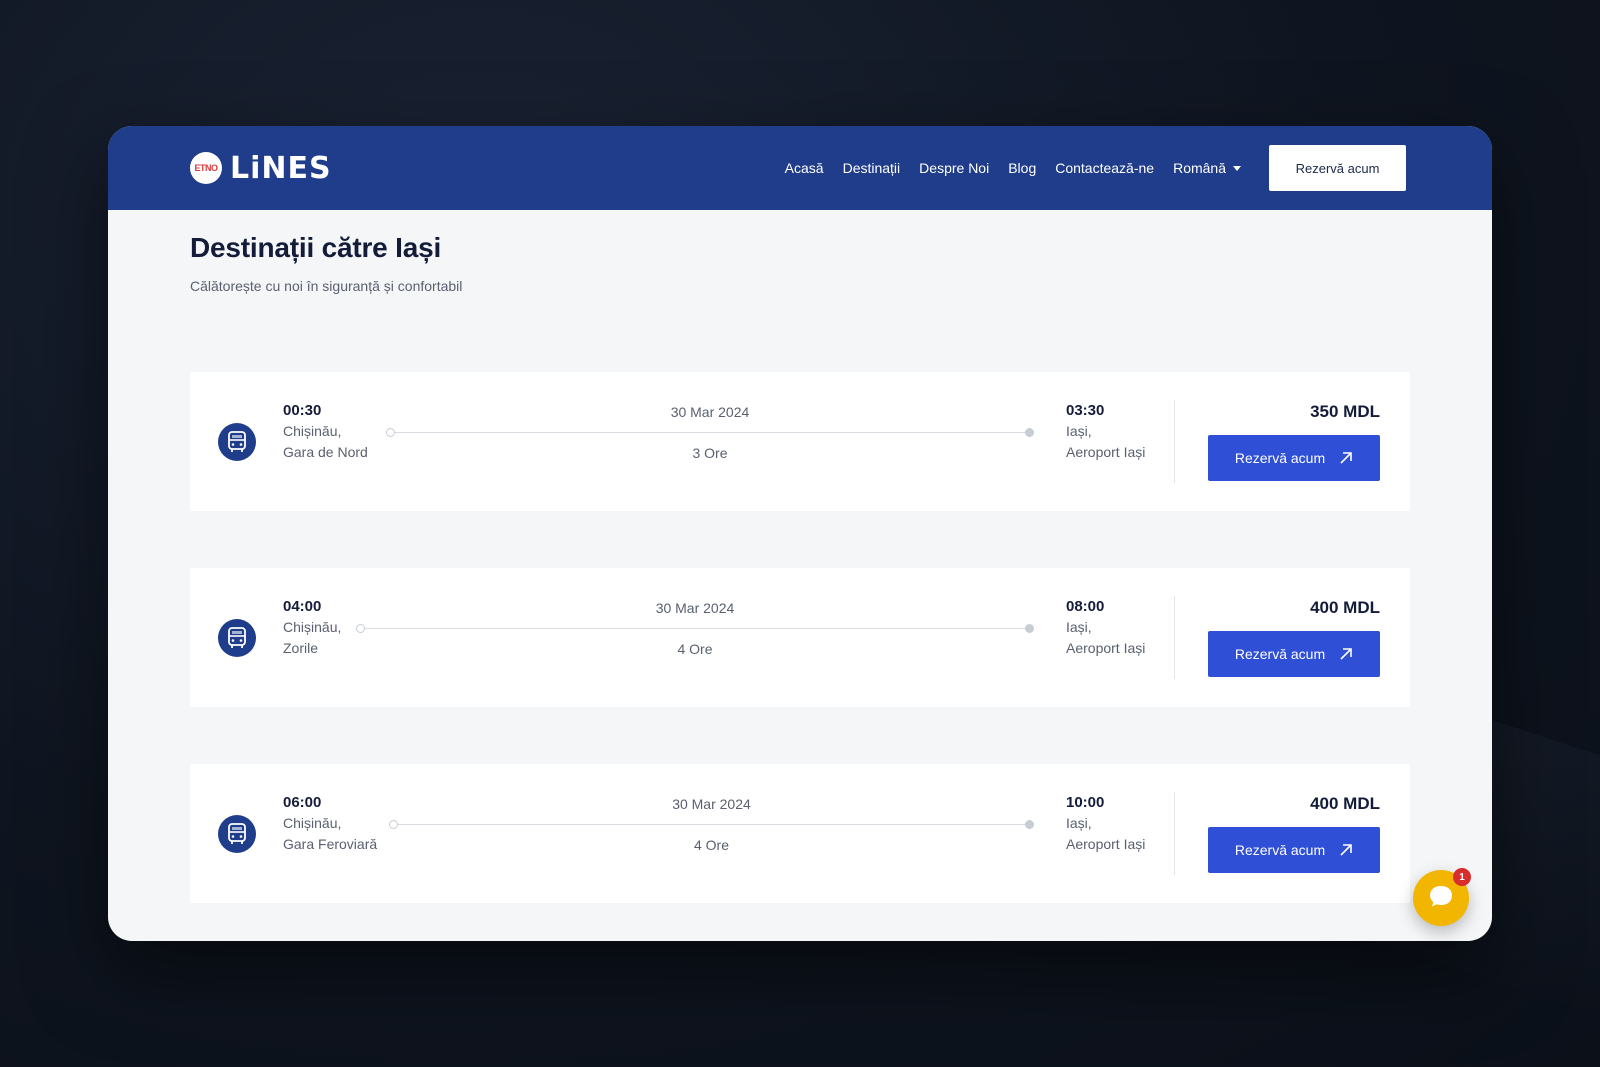  What do you see at coordinates (1337, 168) in the screenshot?
I see `nav-book-button: Rezervă acum` at bounding box center [1337, 168].